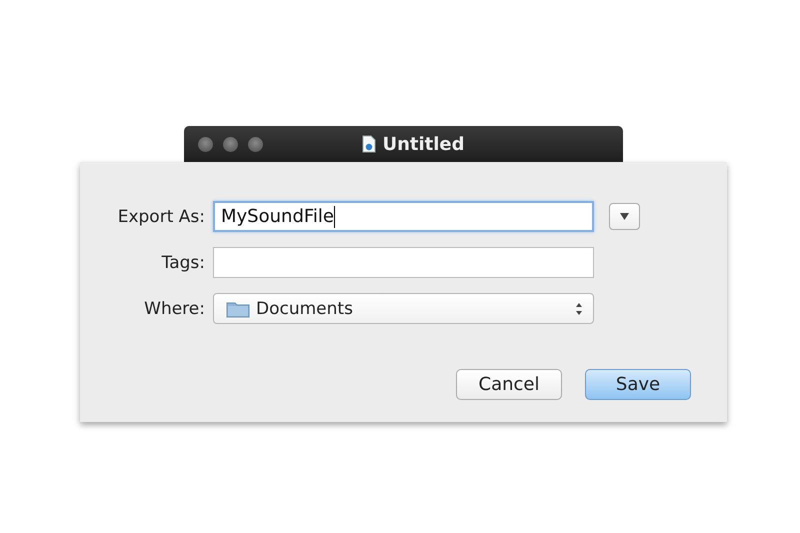  What do you see at coordinates (369, 144) in the screenshot?
I see `document-icon` at bounding box center [369, 144].